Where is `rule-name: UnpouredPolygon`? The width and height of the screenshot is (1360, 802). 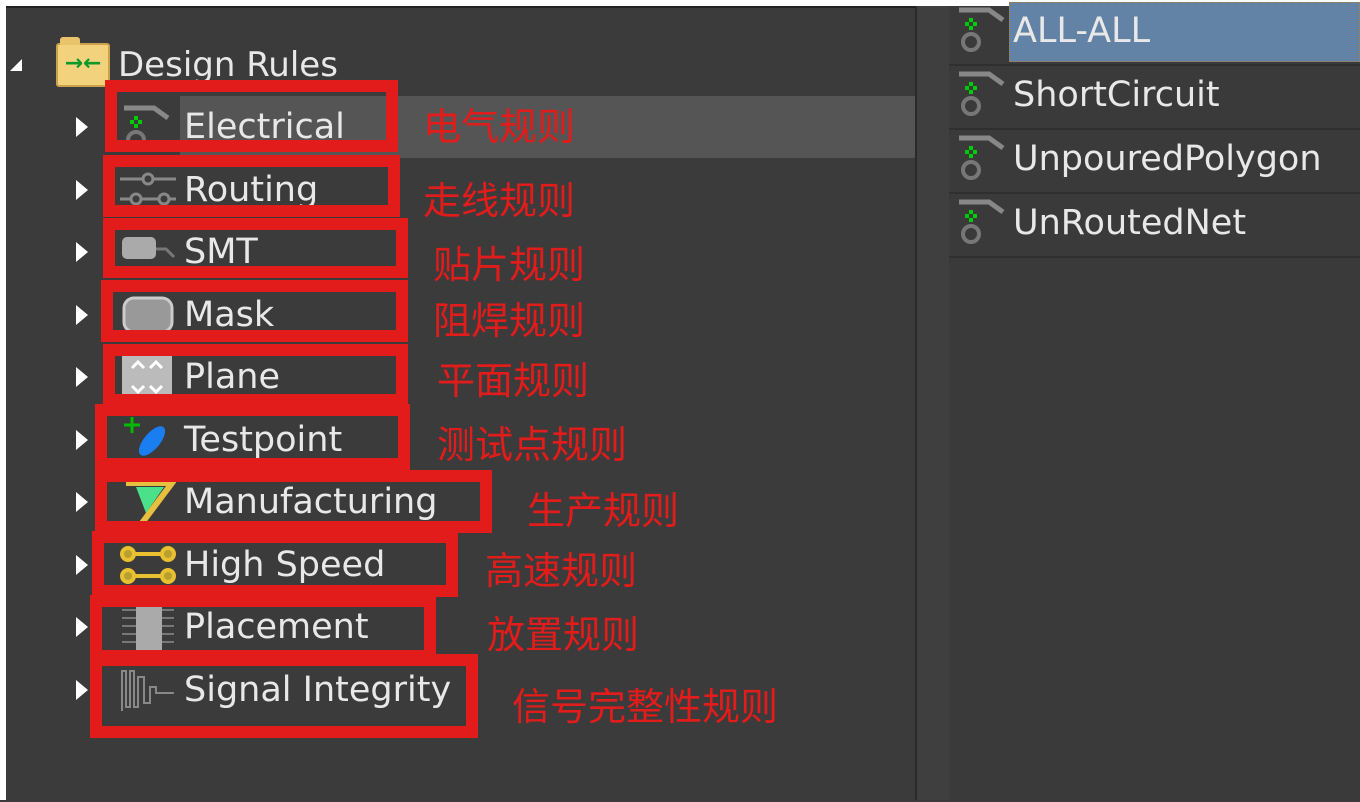 rule-name: UnpouredPolygon is located at coordinates (1167, 159).